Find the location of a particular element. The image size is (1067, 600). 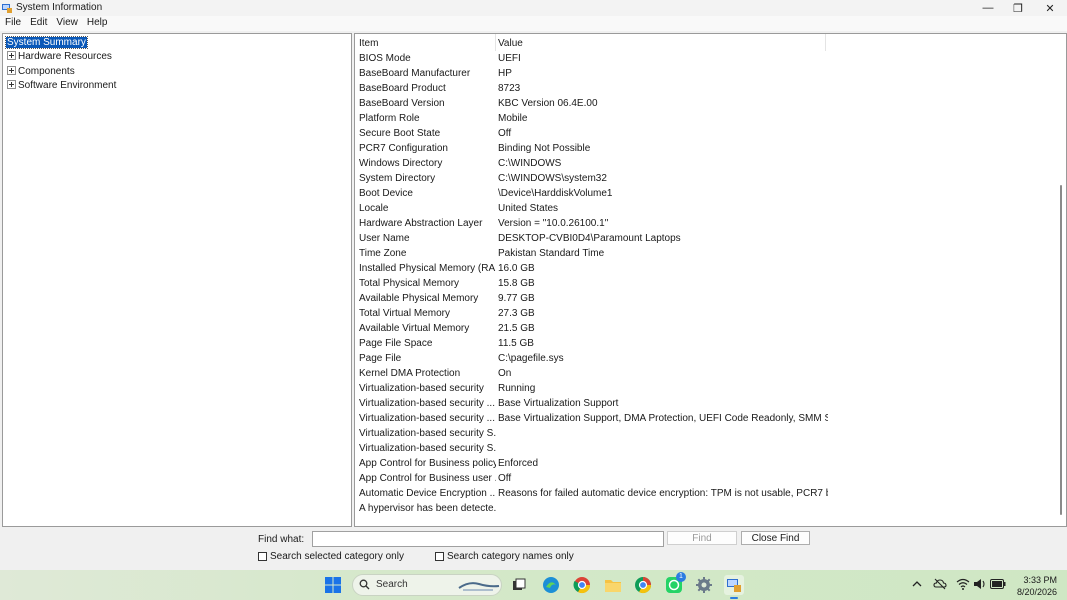

table-row: PCR7 Configuration Binding Not Possible is located at coordinates (705, 150).